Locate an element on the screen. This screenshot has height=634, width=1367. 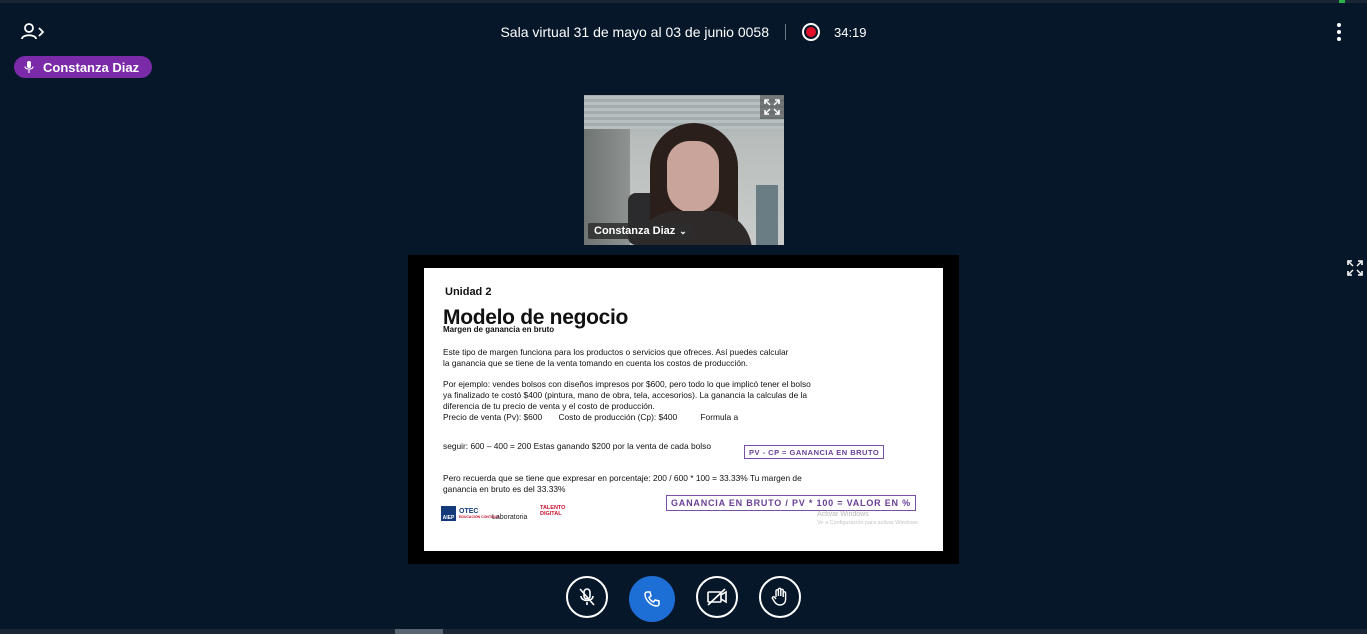
speaker-name: Constanza Diaz is located at coordinates (91, 67).